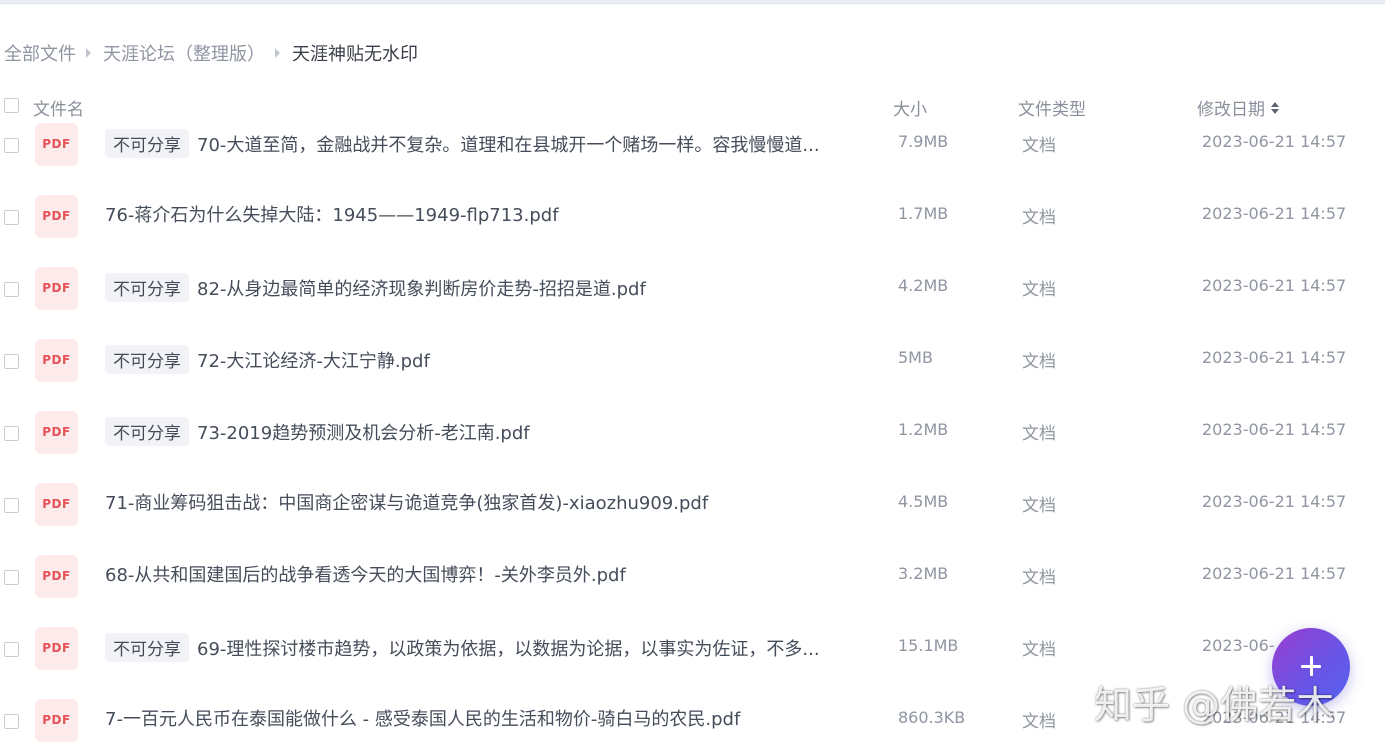 Image resolution: width=1385 pixels, height=756 pixels. What do you see at coordinates (932, 717) in the screenshot?
I see `file-size: 860.3KB` at bounding box center [932, 717].